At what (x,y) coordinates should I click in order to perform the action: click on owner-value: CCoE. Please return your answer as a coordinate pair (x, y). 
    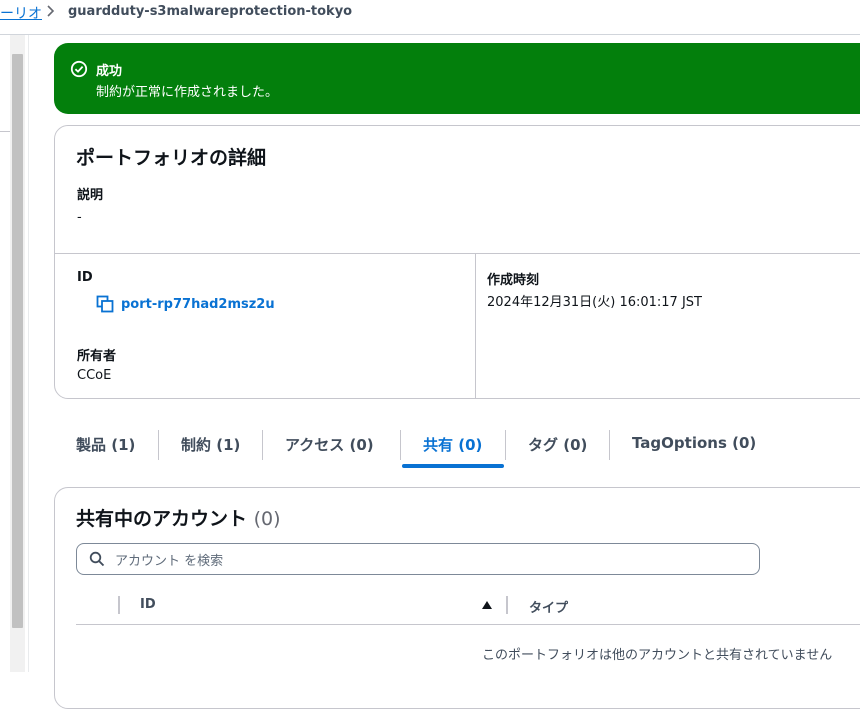
    Looking at the image, I should click on (94, 375).